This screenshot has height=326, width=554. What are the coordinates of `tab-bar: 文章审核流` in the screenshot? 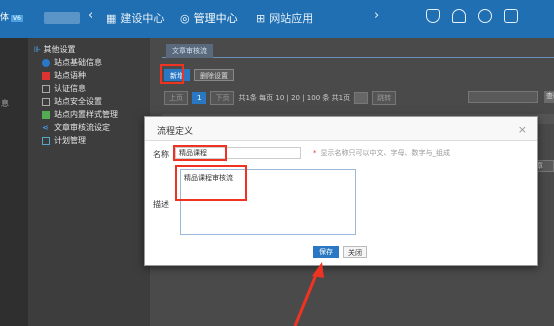 It's located at (358, 51).